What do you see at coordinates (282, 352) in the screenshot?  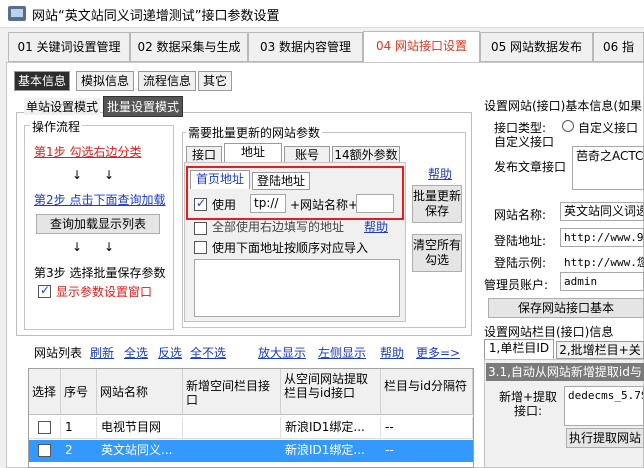 I see `zoom-display-link: 放大显示` at bounding box center [282, 352].